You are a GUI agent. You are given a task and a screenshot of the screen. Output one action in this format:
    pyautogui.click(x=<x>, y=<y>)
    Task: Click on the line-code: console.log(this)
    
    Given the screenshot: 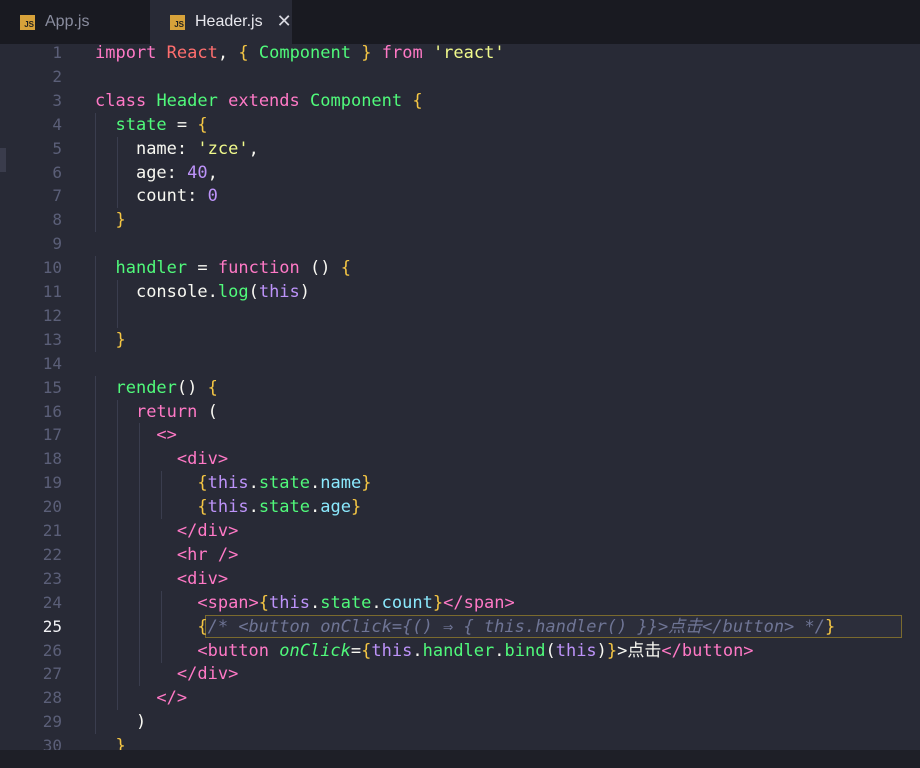 What is the action you would take?
    pyautogui.click(x=223, y=292)
    